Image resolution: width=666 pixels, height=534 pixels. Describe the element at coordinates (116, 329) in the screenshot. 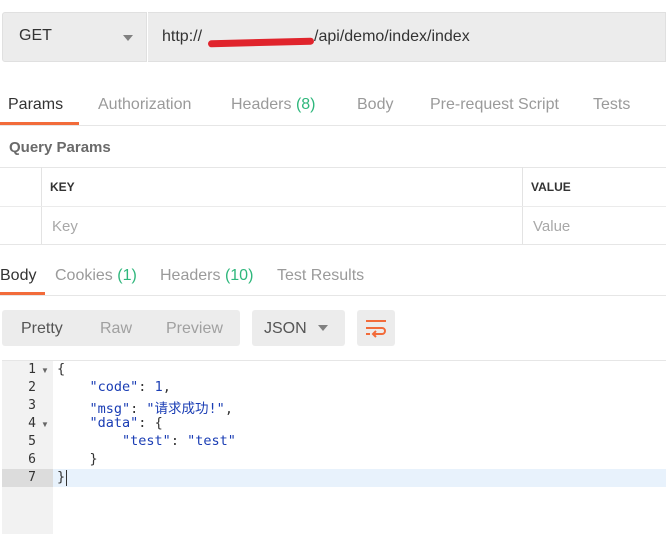

I see `raw-button: Raw` at that location.